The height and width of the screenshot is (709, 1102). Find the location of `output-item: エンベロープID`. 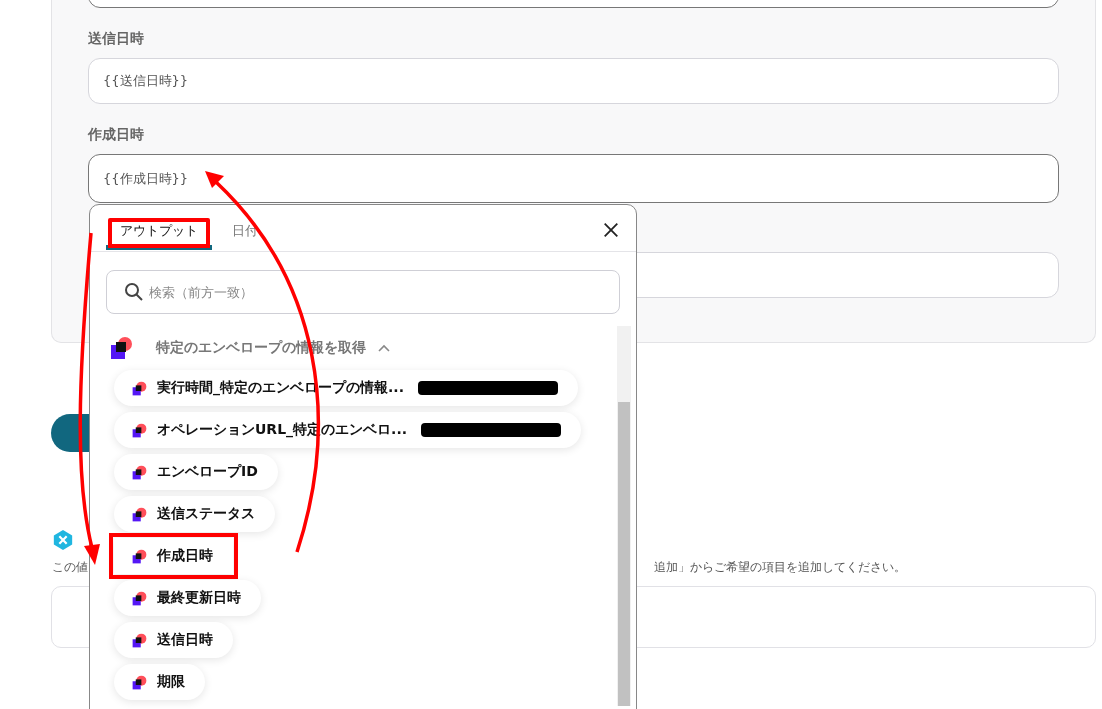

output-item: エンベロープID is located at coordinates (196, 472).